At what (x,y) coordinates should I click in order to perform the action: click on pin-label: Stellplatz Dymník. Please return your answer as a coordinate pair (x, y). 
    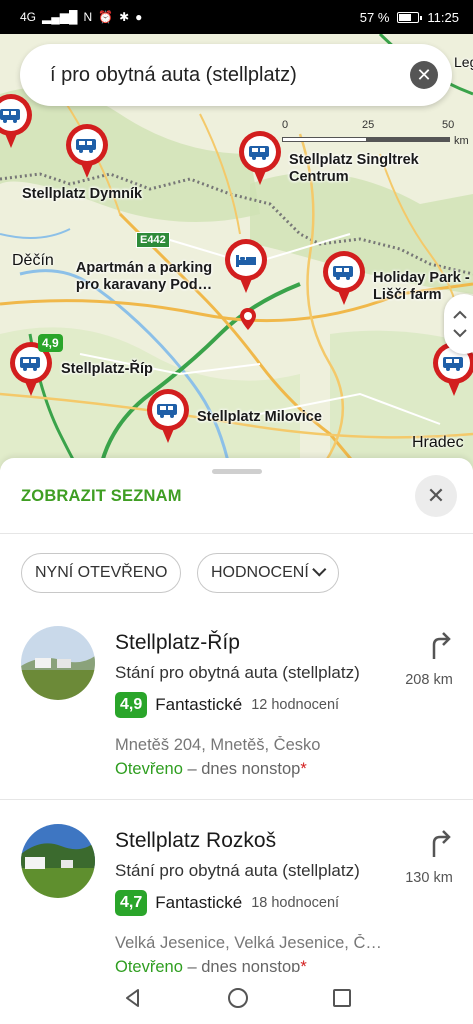
    Looking at the image, I should click on (82, 194).